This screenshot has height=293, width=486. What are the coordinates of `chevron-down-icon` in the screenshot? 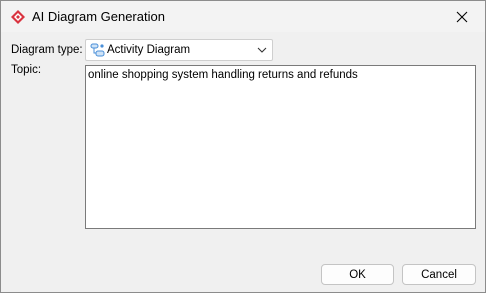 It's located at (262, 50).